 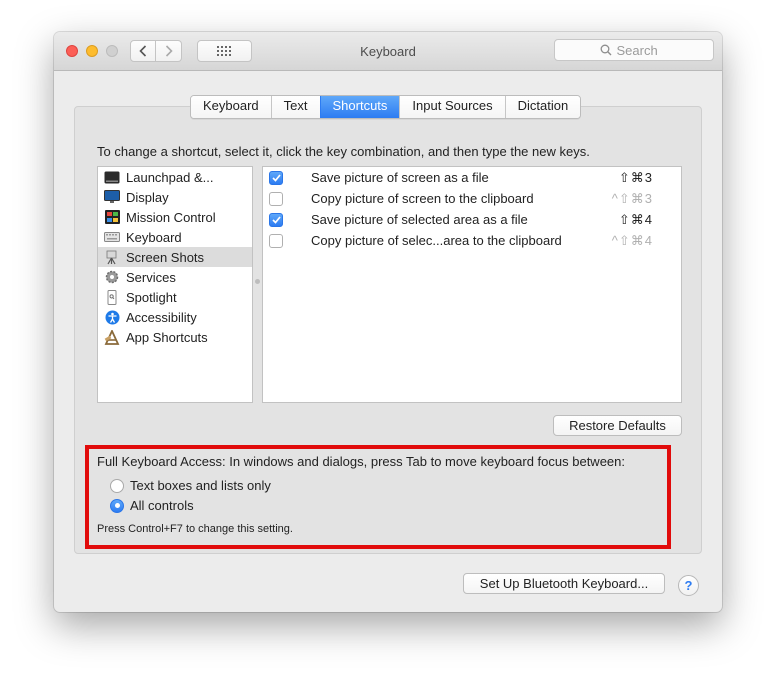 I want to click on category-label: Mission Control, so click(x=171, y=217).